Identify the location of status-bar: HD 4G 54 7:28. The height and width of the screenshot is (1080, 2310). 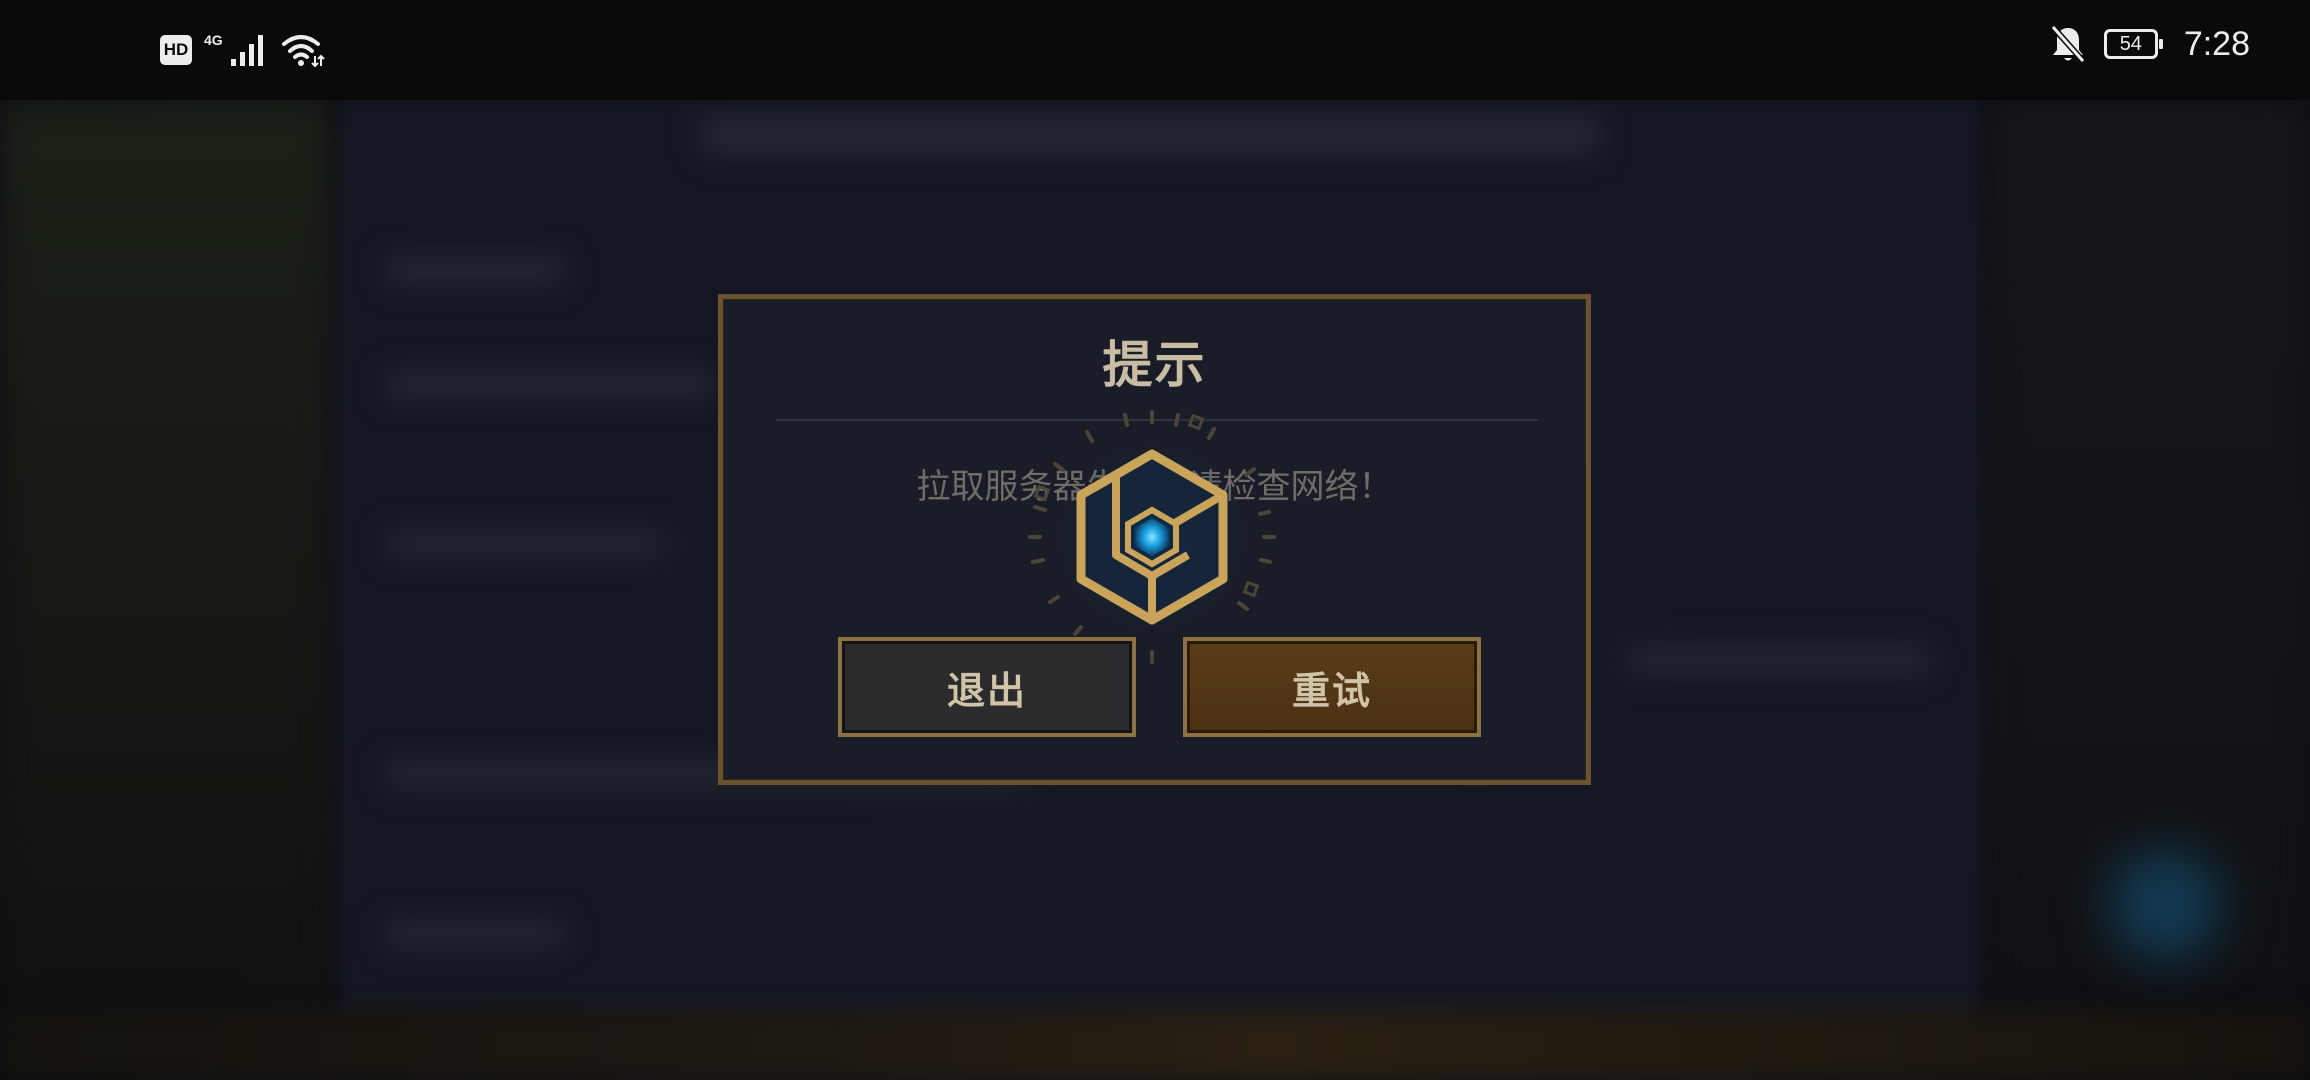
(1155, 50).